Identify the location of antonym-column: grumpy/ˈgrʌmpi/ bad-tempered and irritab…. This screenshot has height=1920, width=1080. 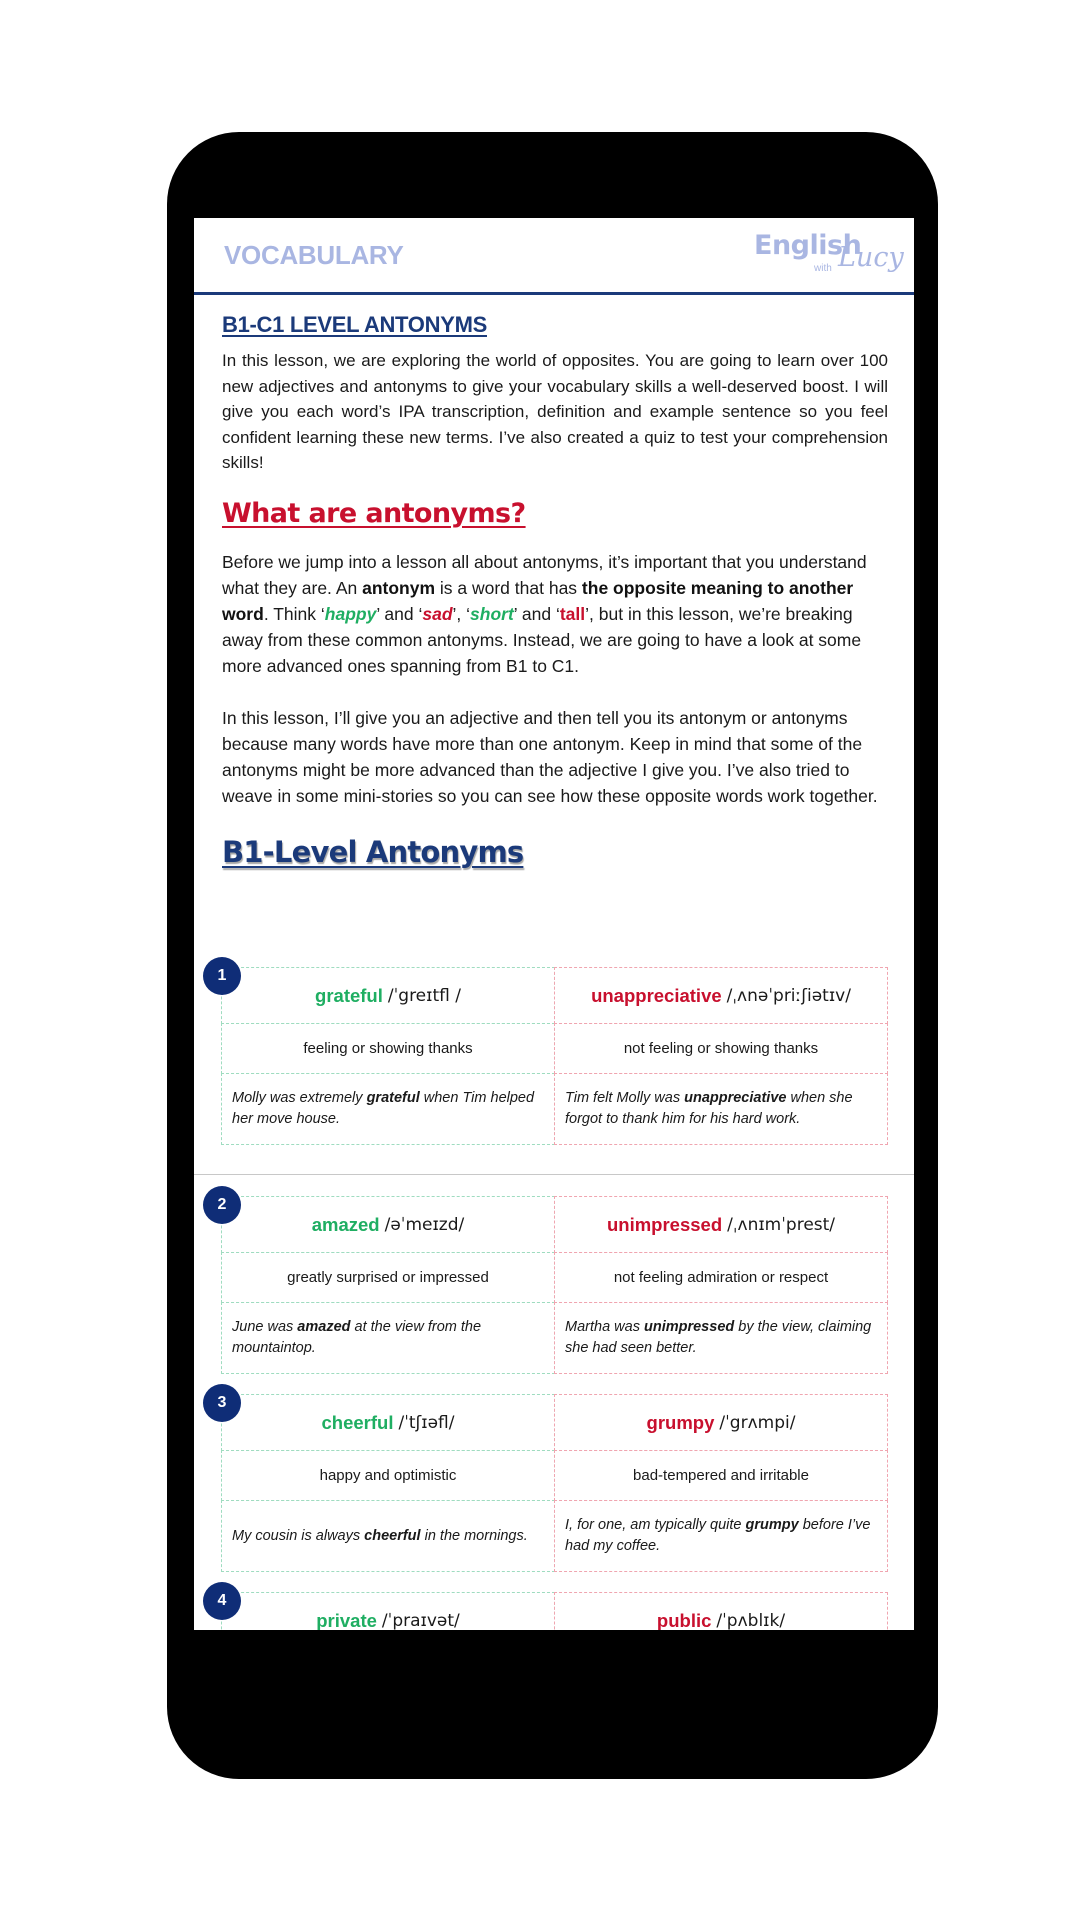
(721, 1483).